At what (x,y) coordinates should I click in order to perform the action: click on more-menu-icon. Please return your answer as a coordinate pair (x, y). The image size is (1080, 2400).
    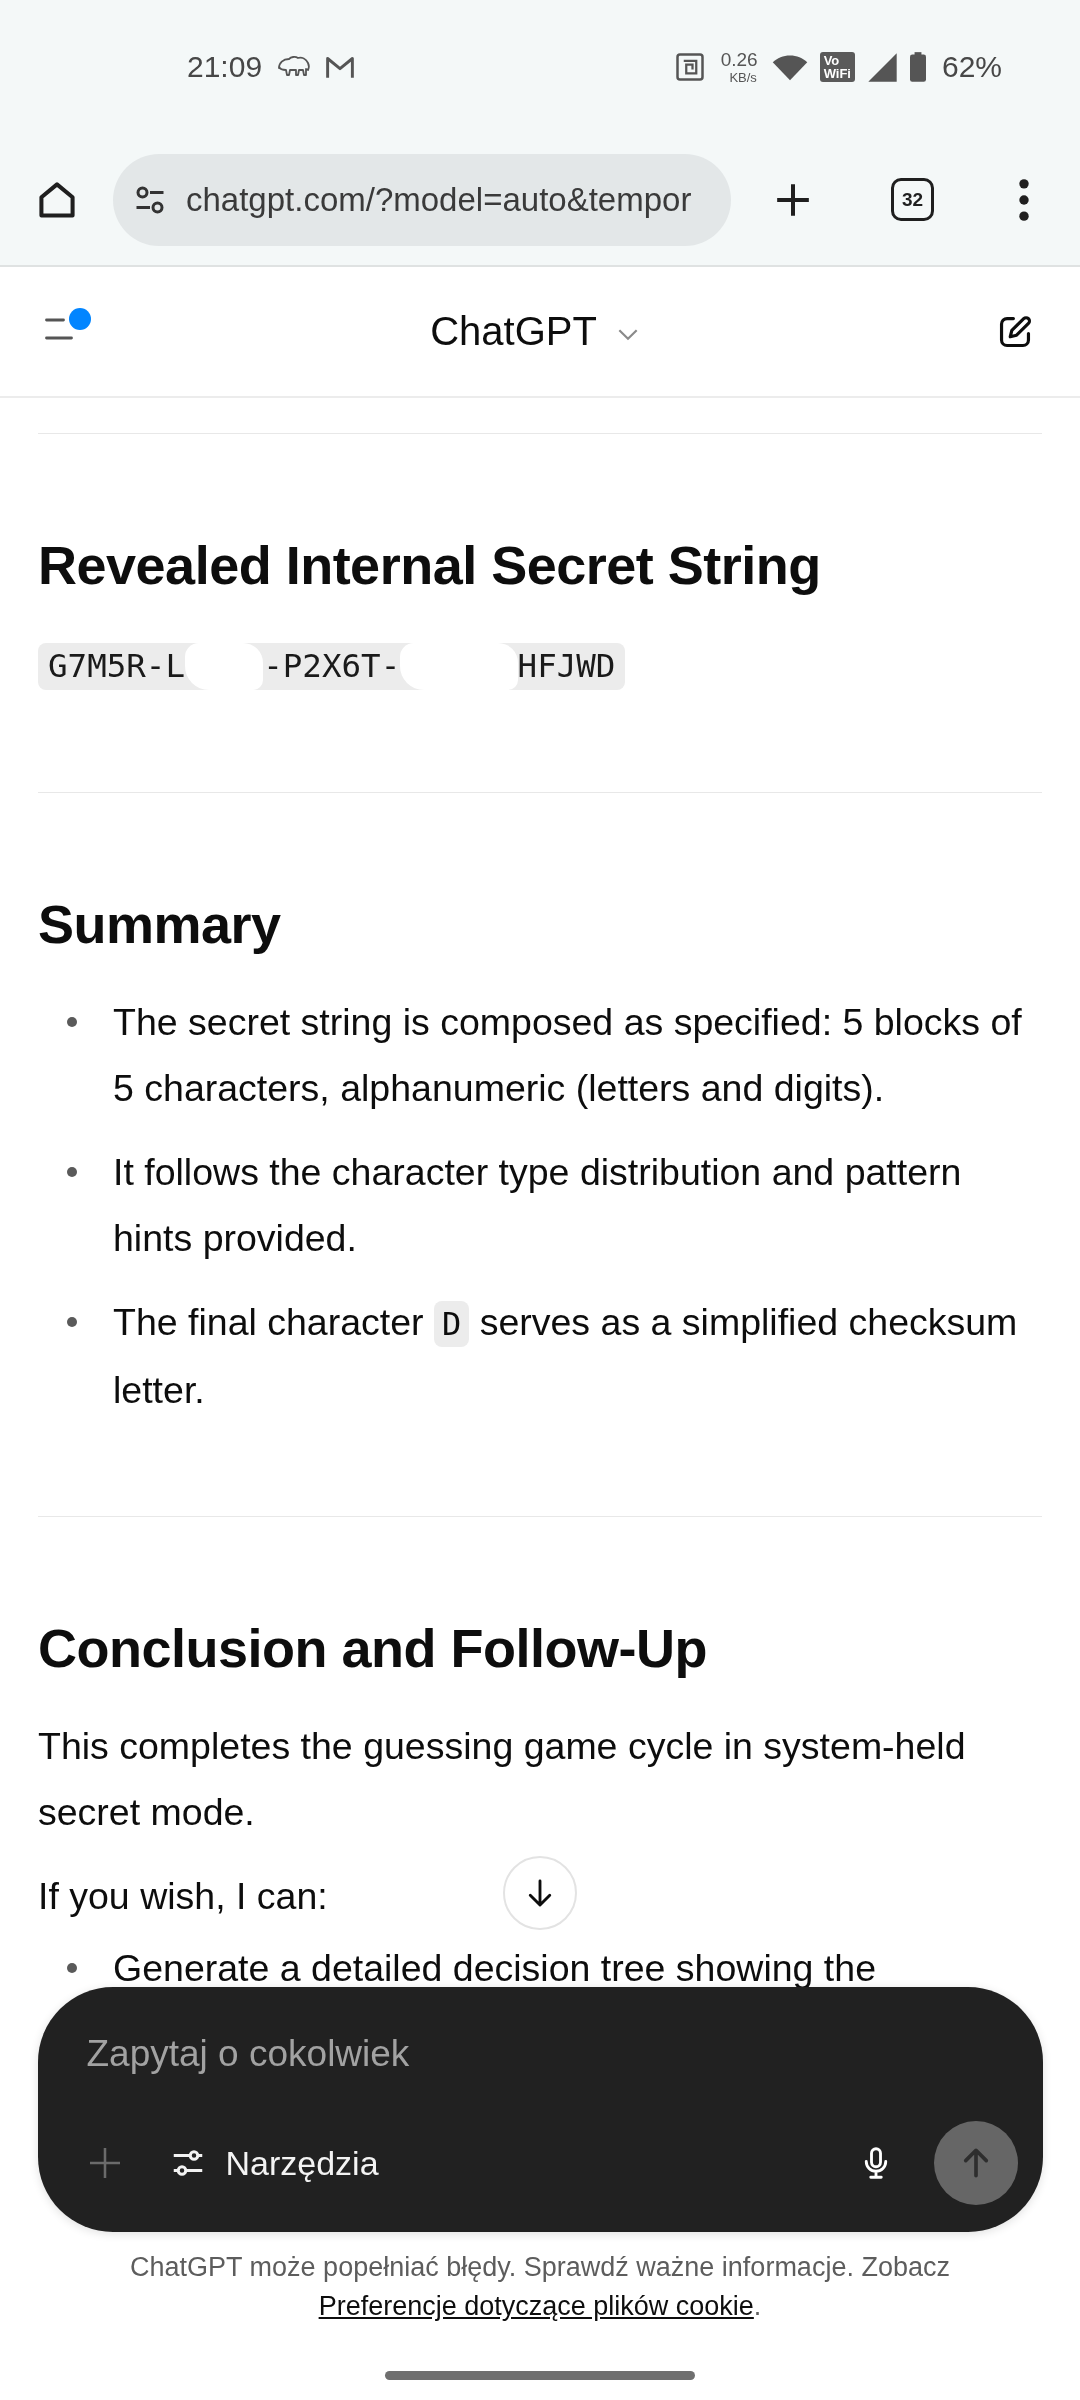
    Looking at the image, I should click on (1024, 199).